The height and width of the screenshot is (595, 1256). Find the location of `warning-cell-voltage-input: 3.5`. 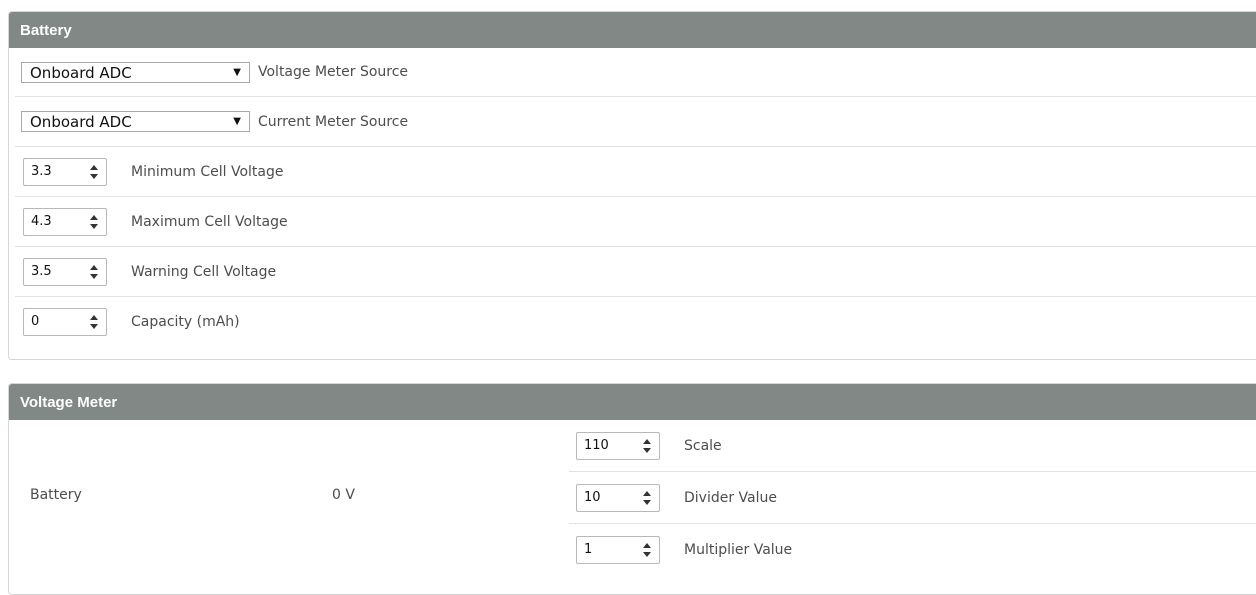

warning-cell-voltage-input: 3.5 is located at coordinates (65, 271).